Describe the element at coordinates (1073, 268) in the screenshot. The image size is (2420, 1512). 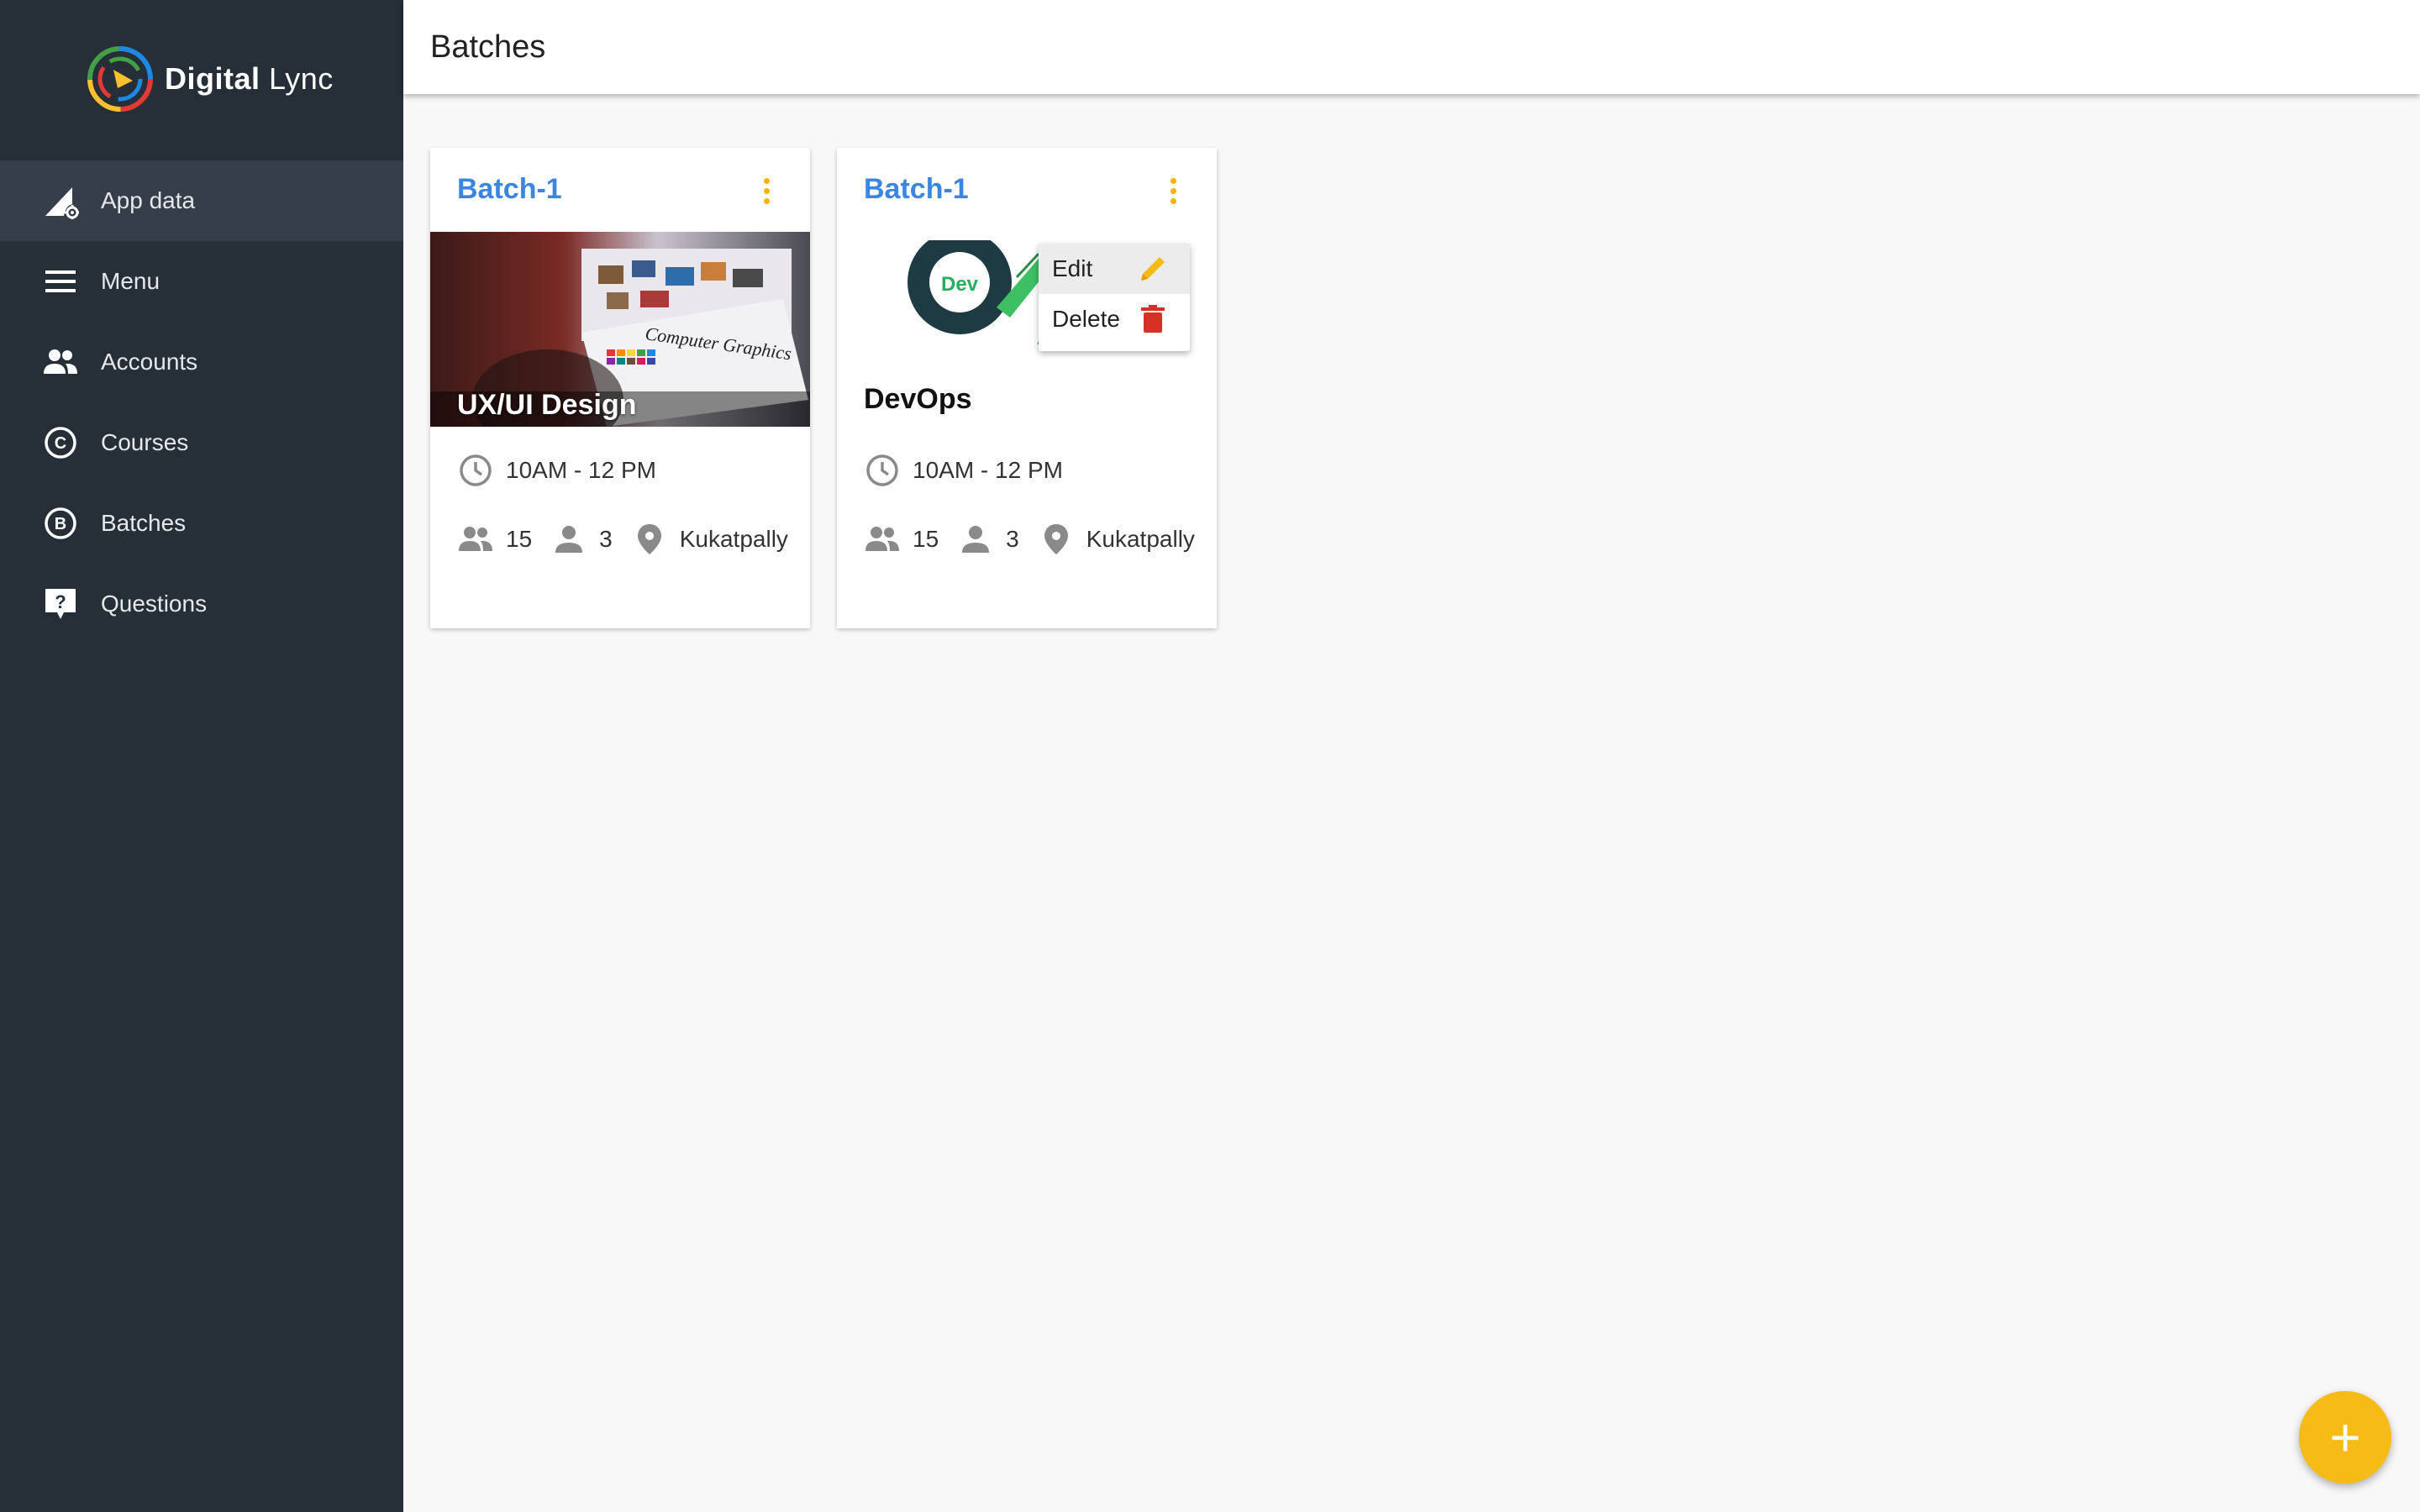
I see `edit-label: Edit` at that location.